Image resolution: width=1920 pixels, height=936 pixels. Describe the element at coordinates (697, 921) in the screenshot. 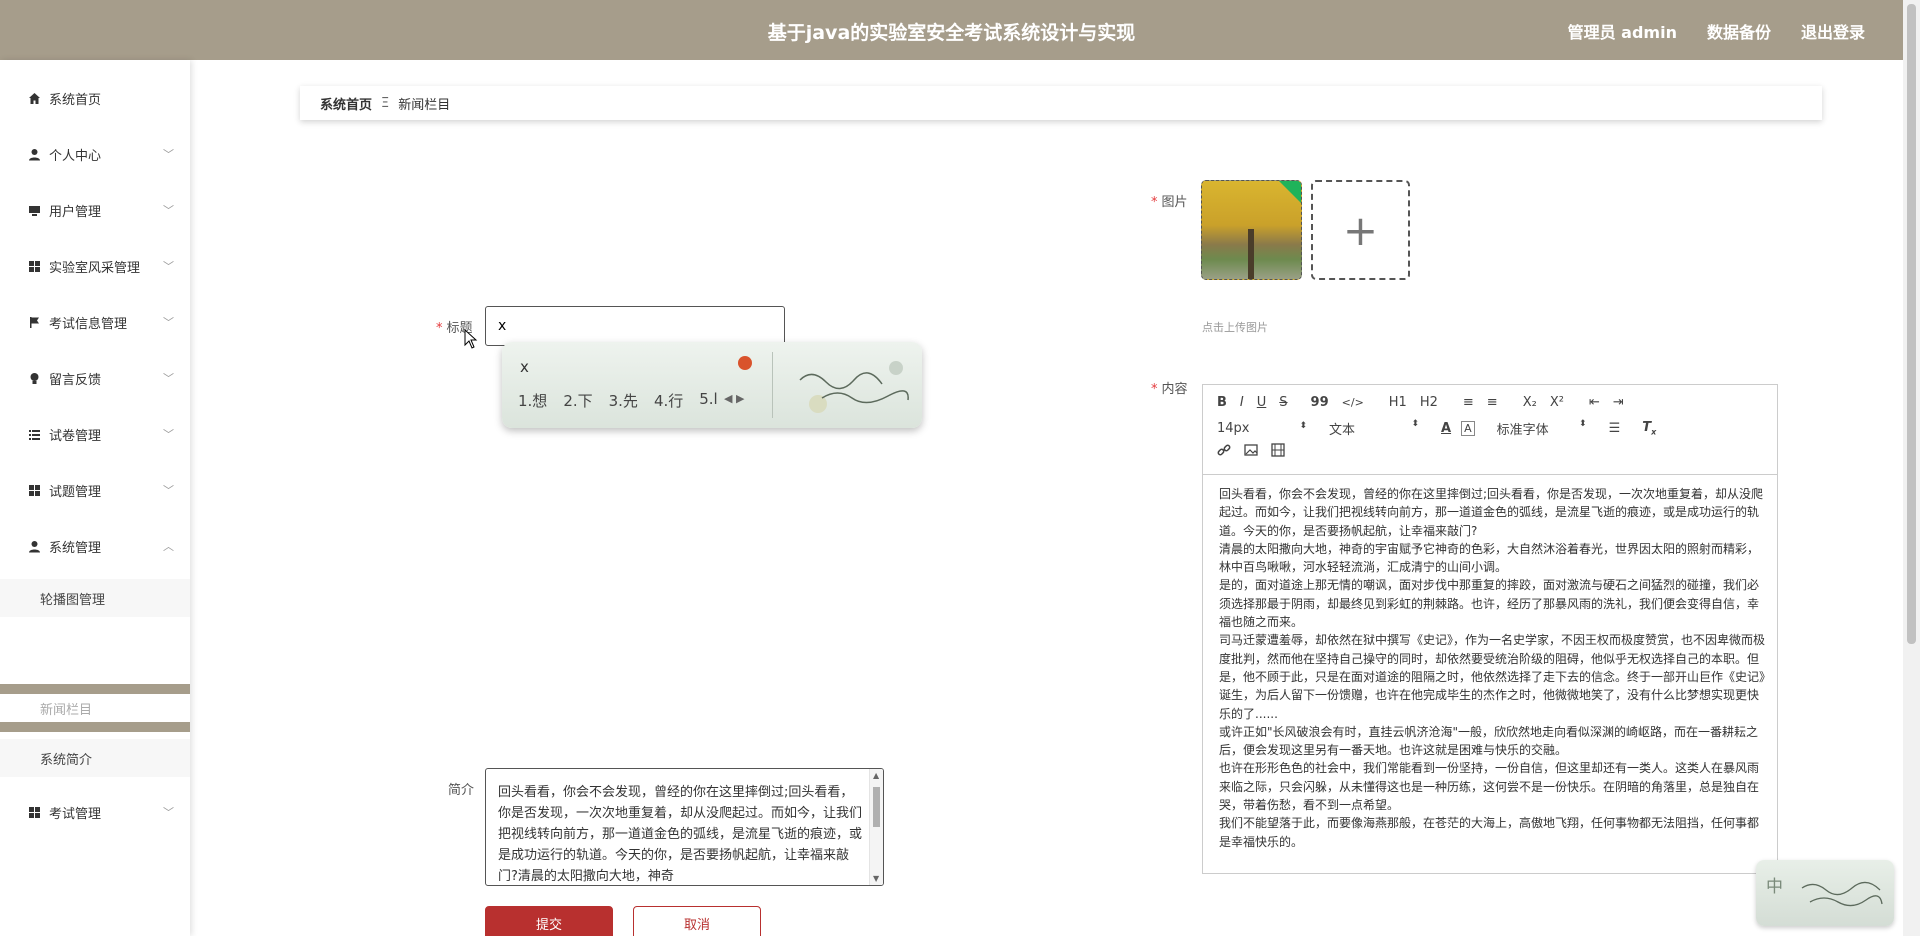

I see `cancel-button: 取消` at that location.